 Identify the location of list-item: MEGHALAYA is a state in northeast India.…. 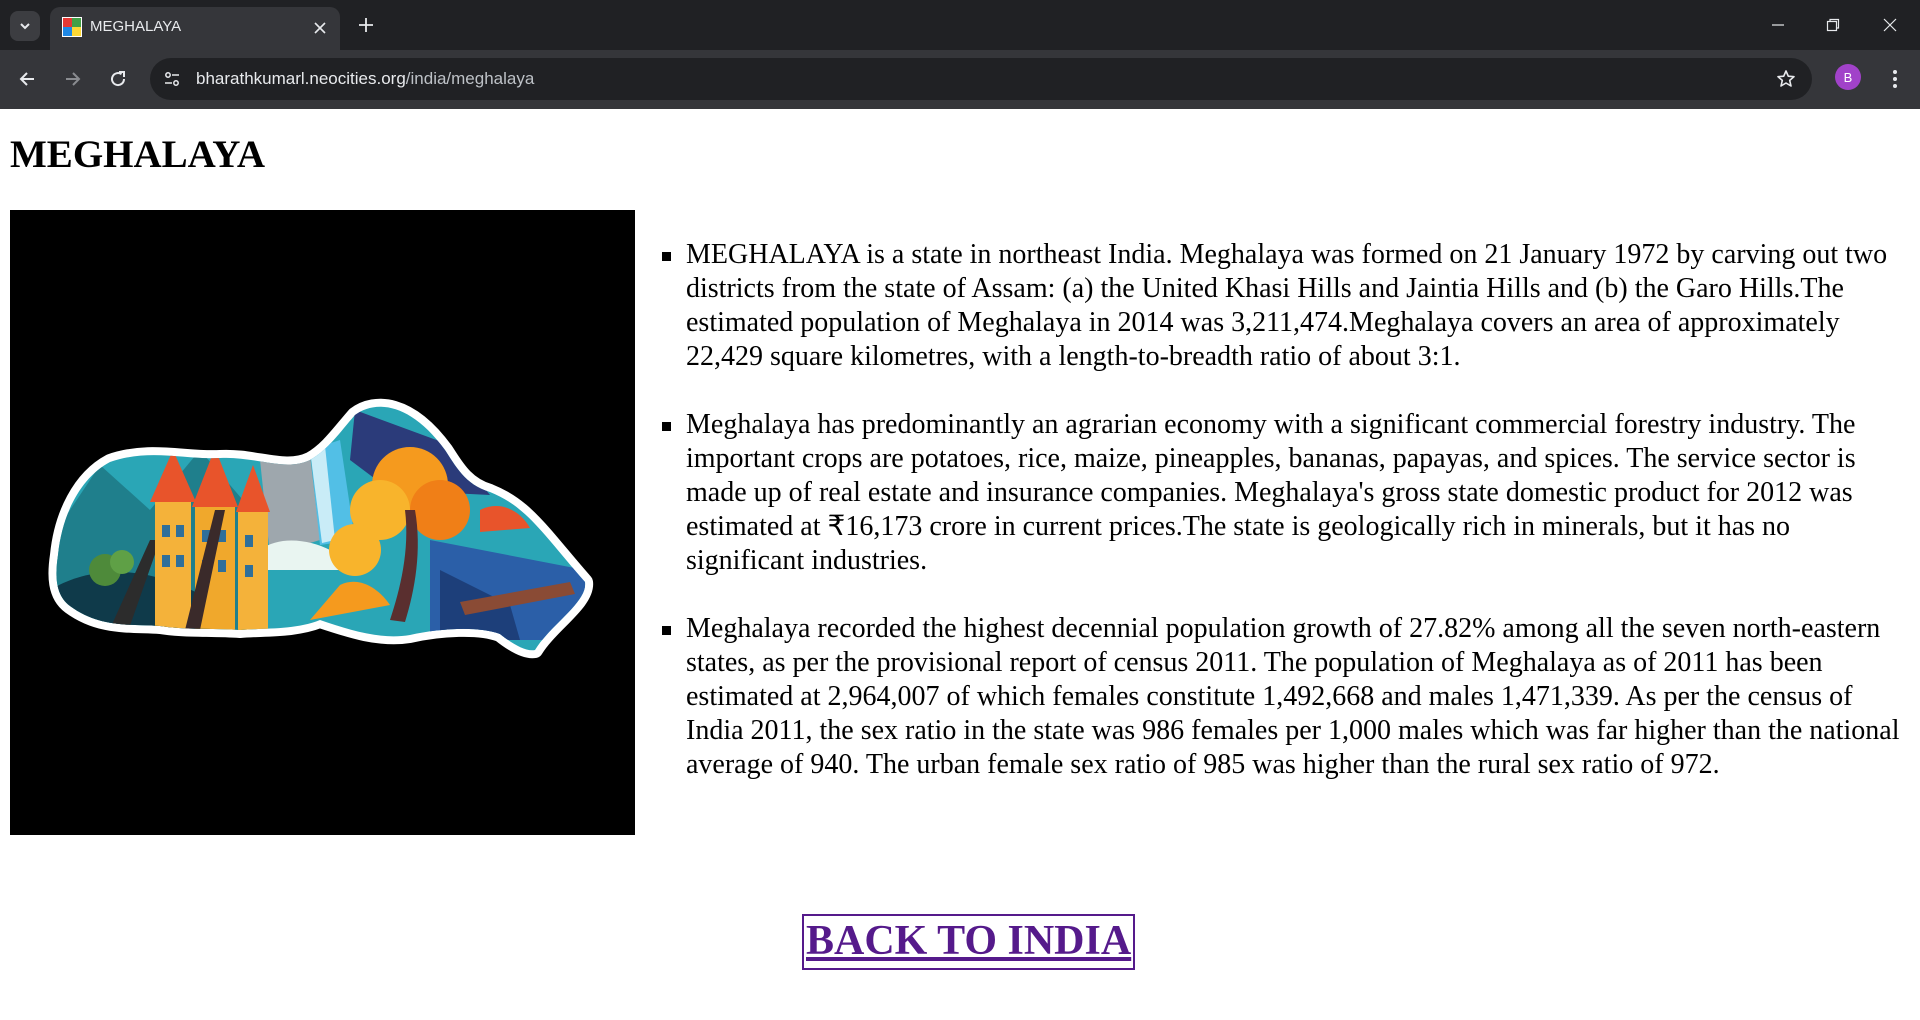
(1285, 306).